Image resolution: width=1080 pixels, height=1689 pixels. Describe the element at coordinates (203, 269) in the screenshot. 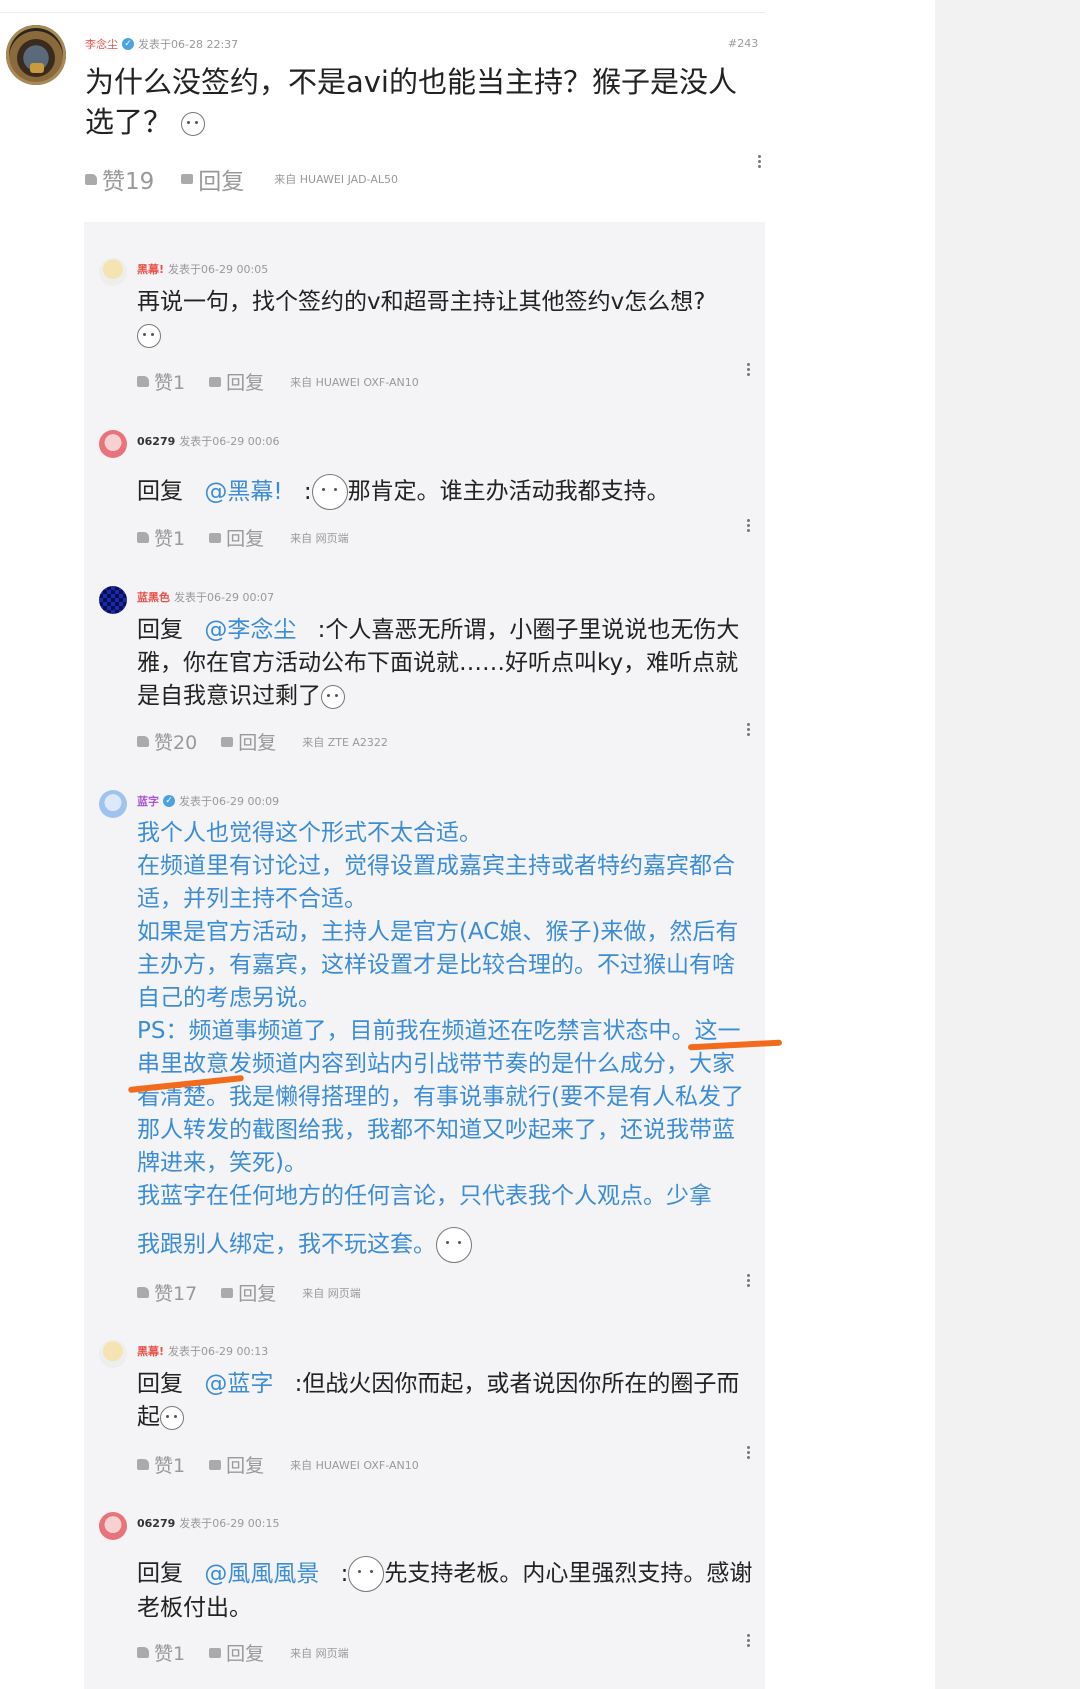

I see `reply-meta: 黑幕! 发表于06-29 00:05` at that location.